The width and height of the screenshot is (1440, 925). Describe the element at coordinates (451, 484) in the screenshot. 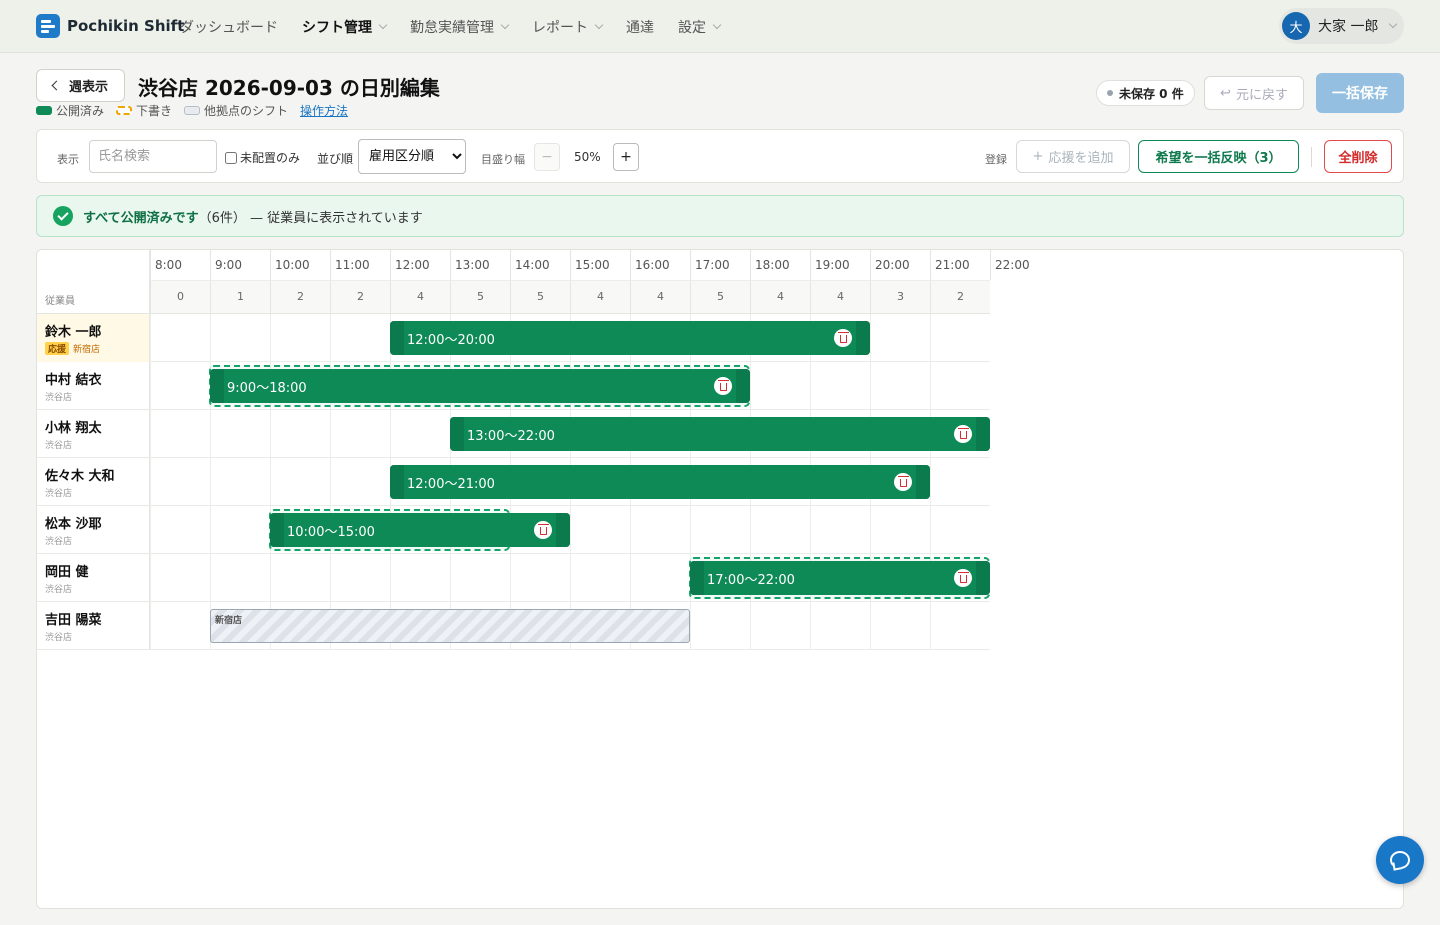

I see `shift-time-label: 12:00〜21:00` at that location.